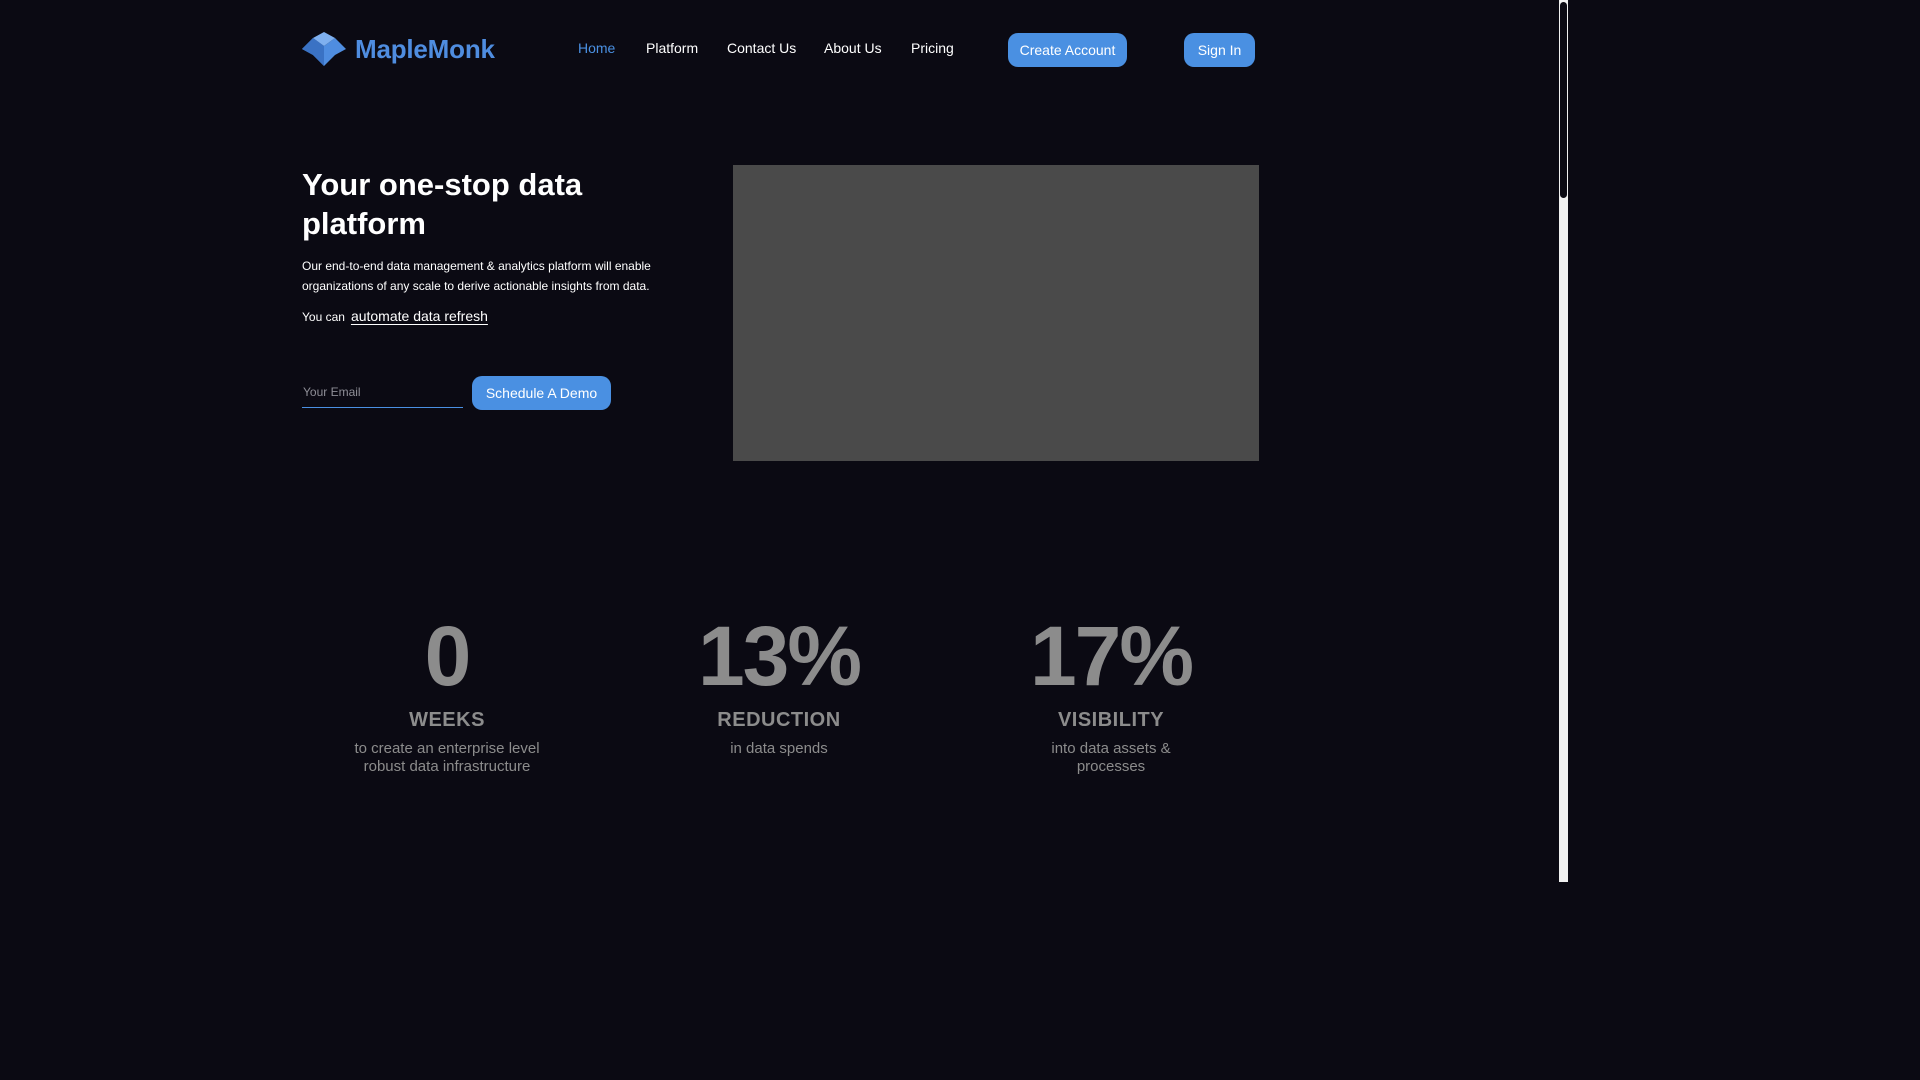  I want to click on schedule-demo-button: Schedule A Demo, so click(541, 393).